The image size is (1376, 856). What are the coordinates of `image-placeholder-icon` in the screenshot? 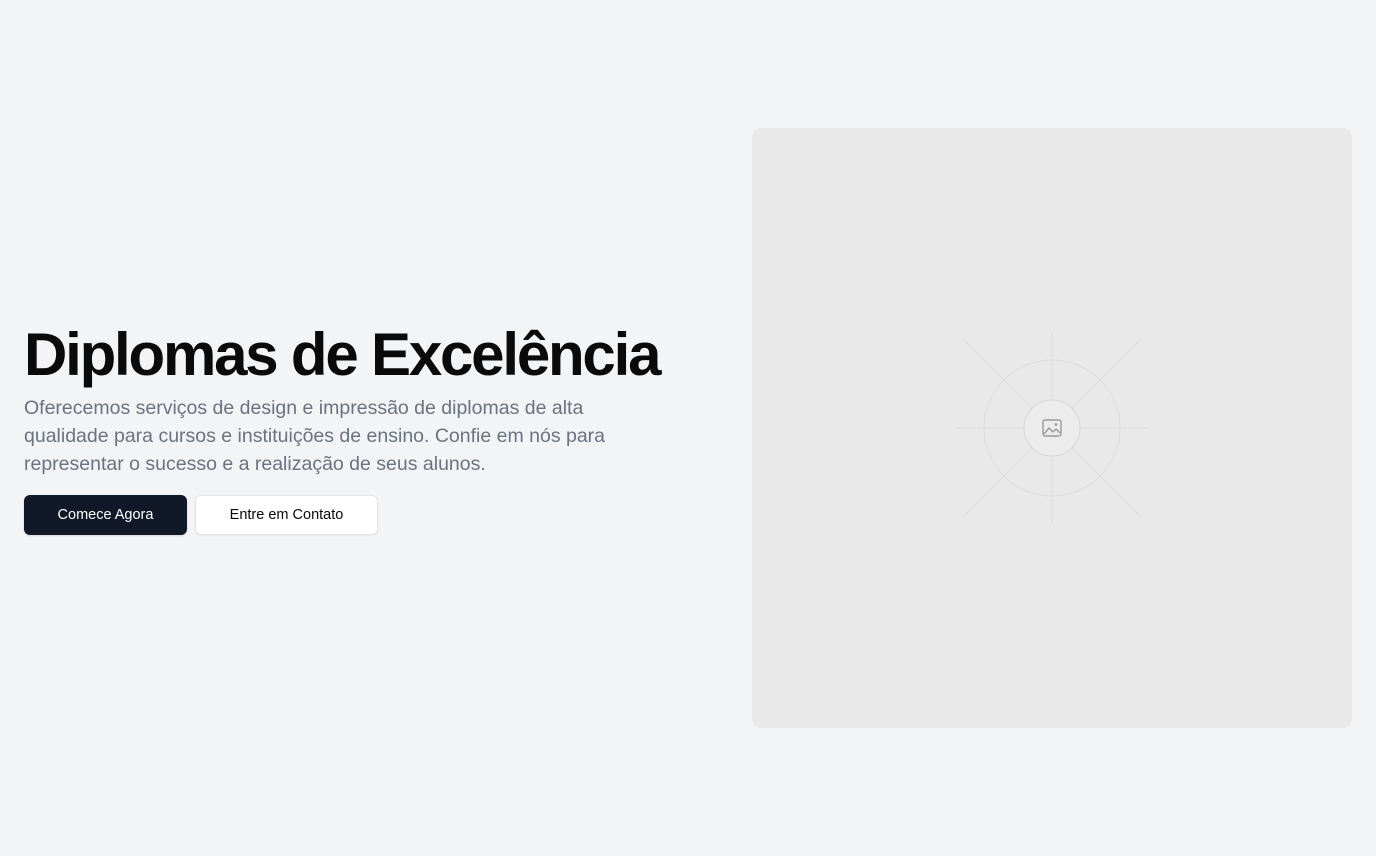 It's located at (1052, 428).